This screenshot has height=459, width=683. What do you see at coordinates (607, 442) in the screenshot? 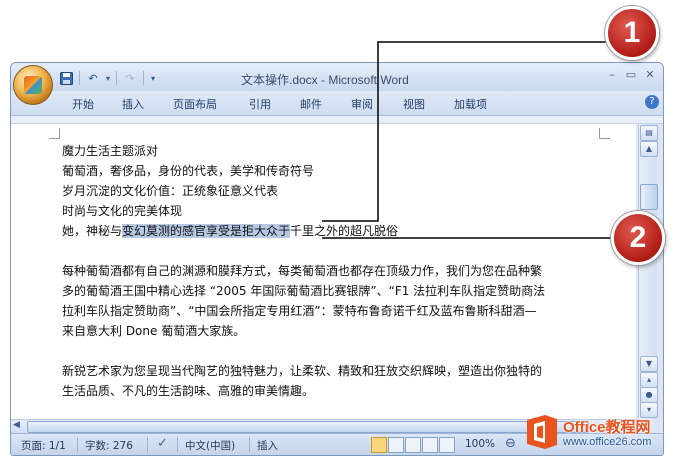
I see `watermark-url: www.office26.com` at bounding box center [607, 442].